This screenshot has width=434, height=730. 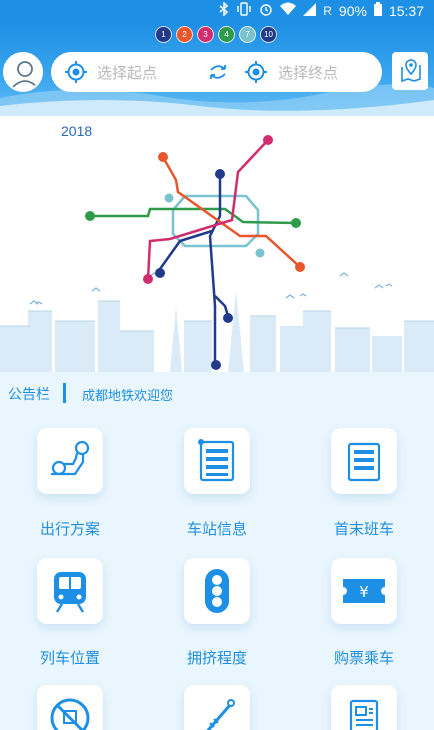 I want to click on prohibited-items-button, so click(x=70, y=707).